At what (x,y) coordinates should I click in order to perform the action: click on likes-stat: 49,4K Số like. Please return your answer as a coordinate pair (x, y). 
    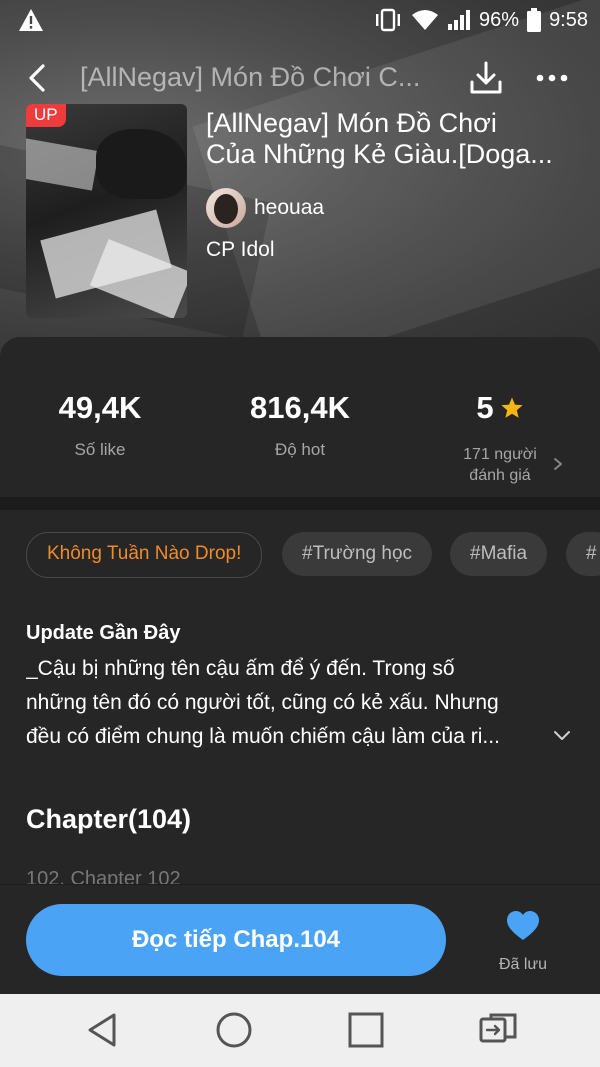
    Looking at the image, I should click on (100, 425).